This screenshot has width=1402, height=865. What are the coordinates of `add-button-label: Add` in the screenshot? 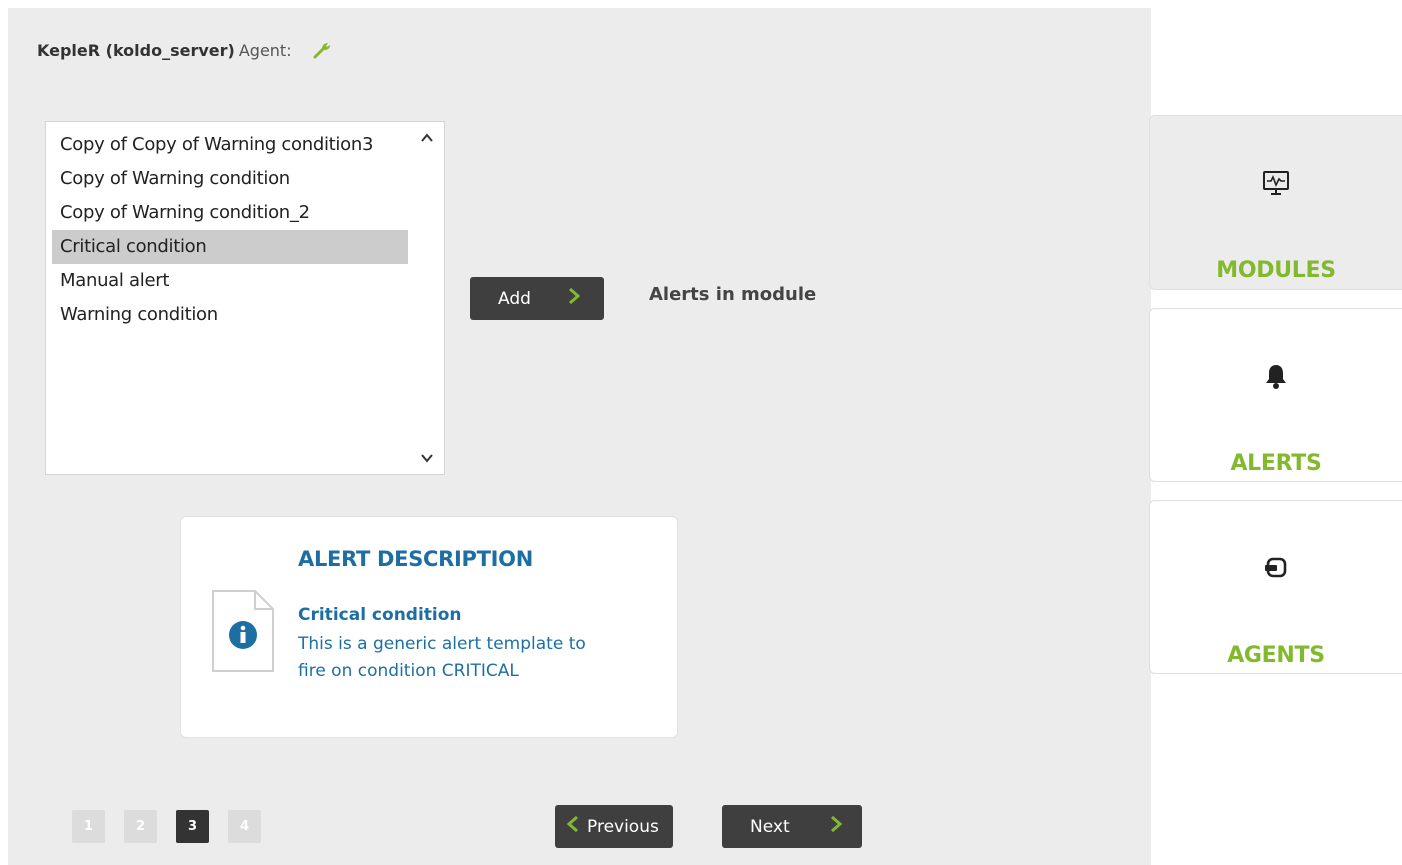 It's located at (514, 298).